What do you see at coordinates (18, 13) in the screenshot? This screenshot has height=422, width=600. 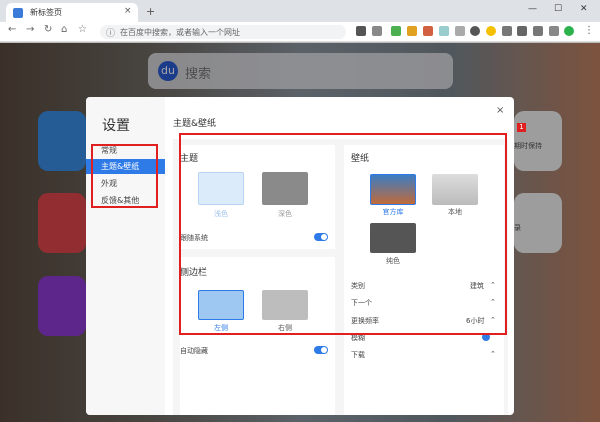 I see `tab-favicon-icon` at bounding box center [18, 13].